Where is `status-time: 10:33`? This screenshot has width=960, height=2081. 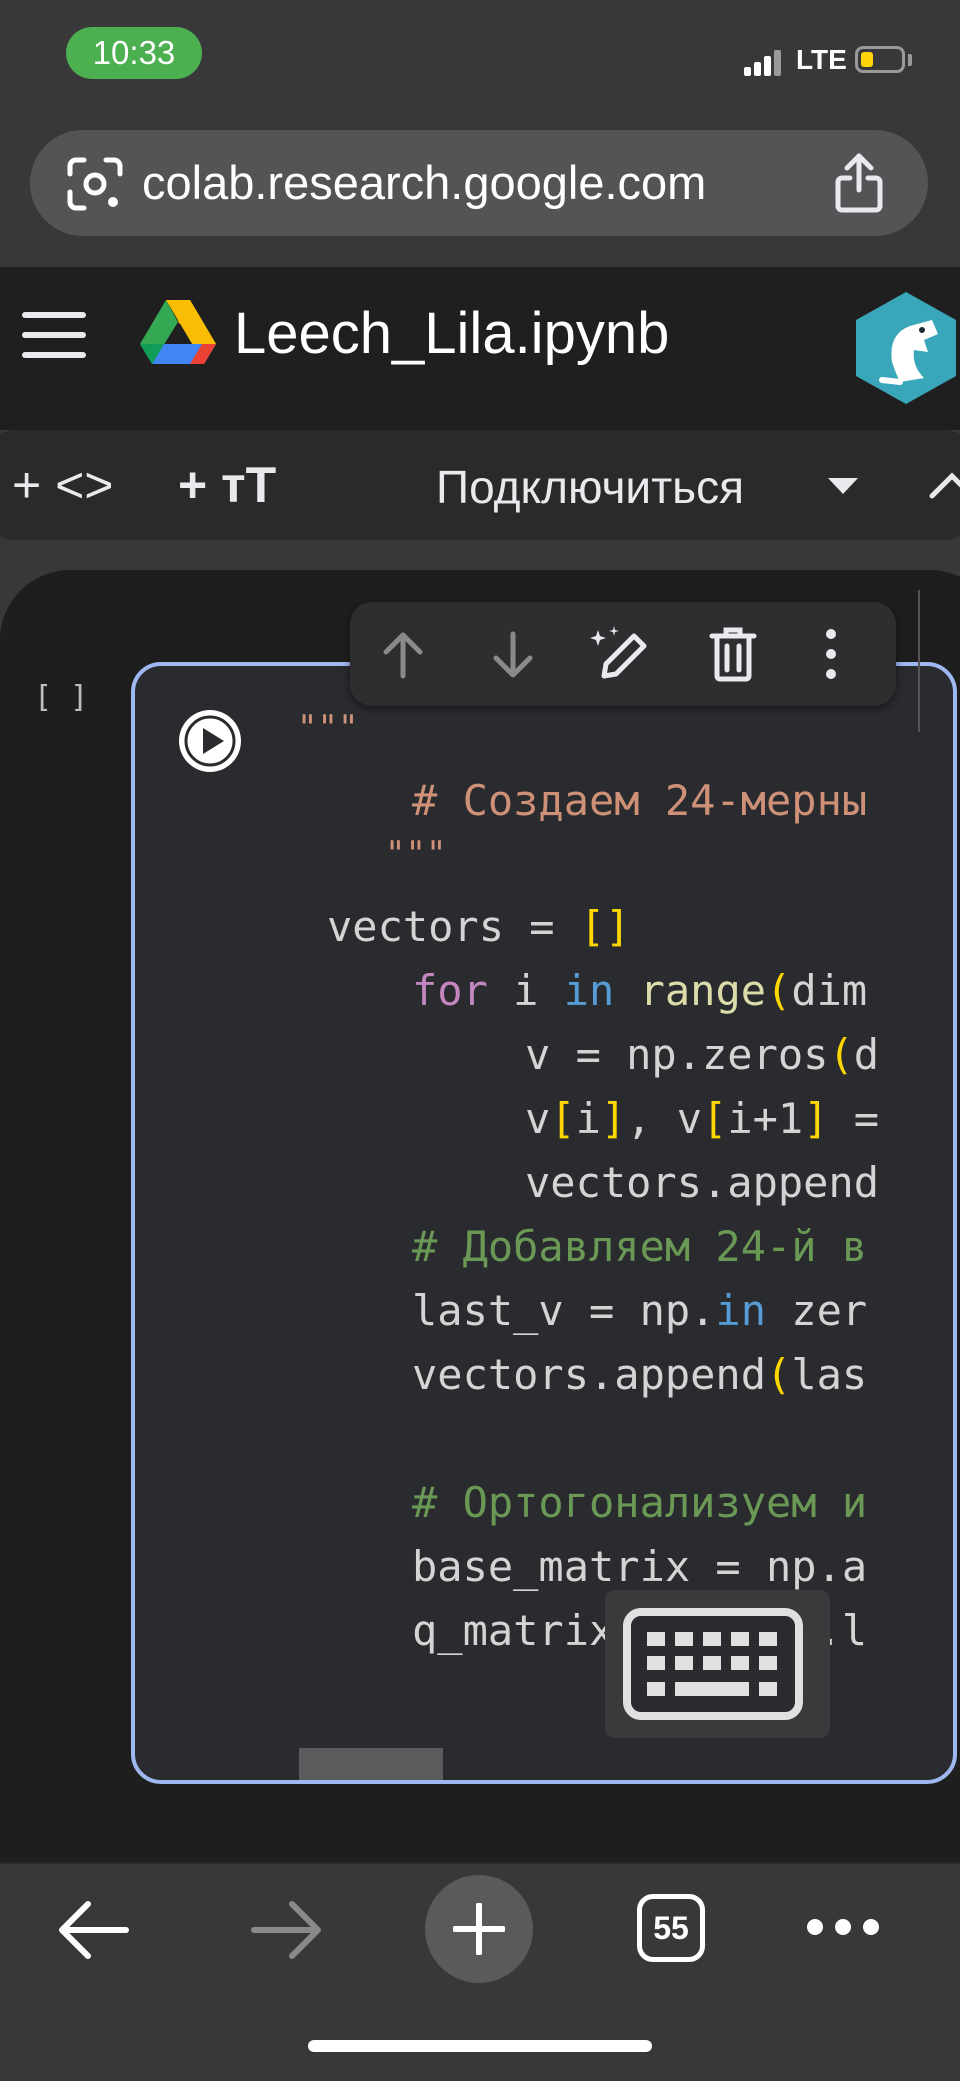
status-time: 10:33 is located at coordinates (134, 53).